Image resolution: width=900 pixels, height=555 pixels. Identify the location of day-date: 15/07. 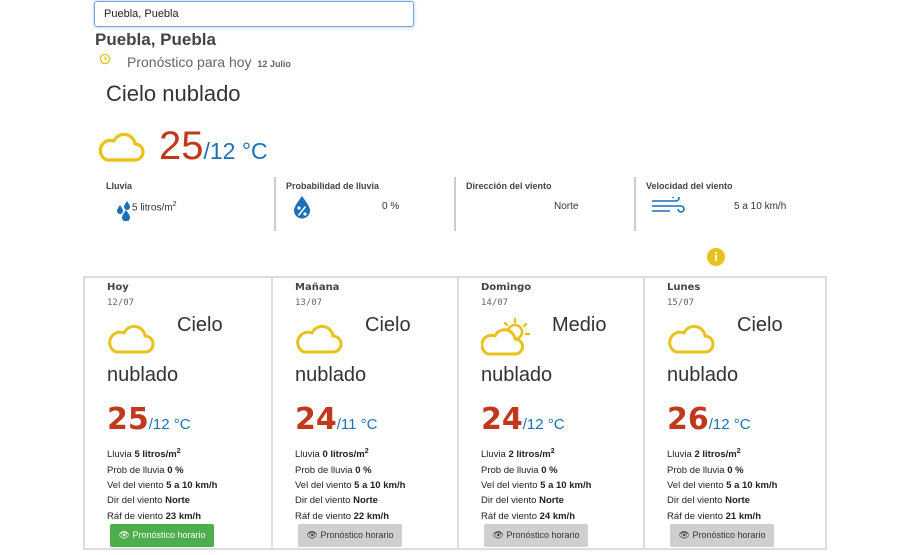
(681, 303).